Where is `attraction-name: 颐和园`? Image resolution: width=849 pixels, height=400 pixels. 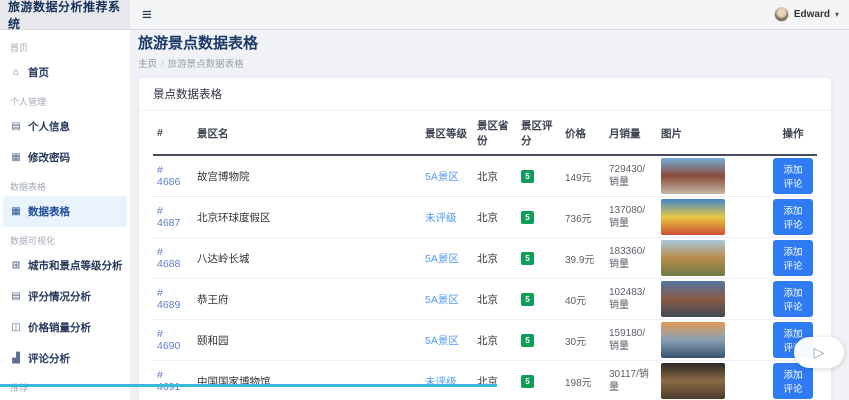 attraction-name: 颐和园 is located at coordinates (307, 340).